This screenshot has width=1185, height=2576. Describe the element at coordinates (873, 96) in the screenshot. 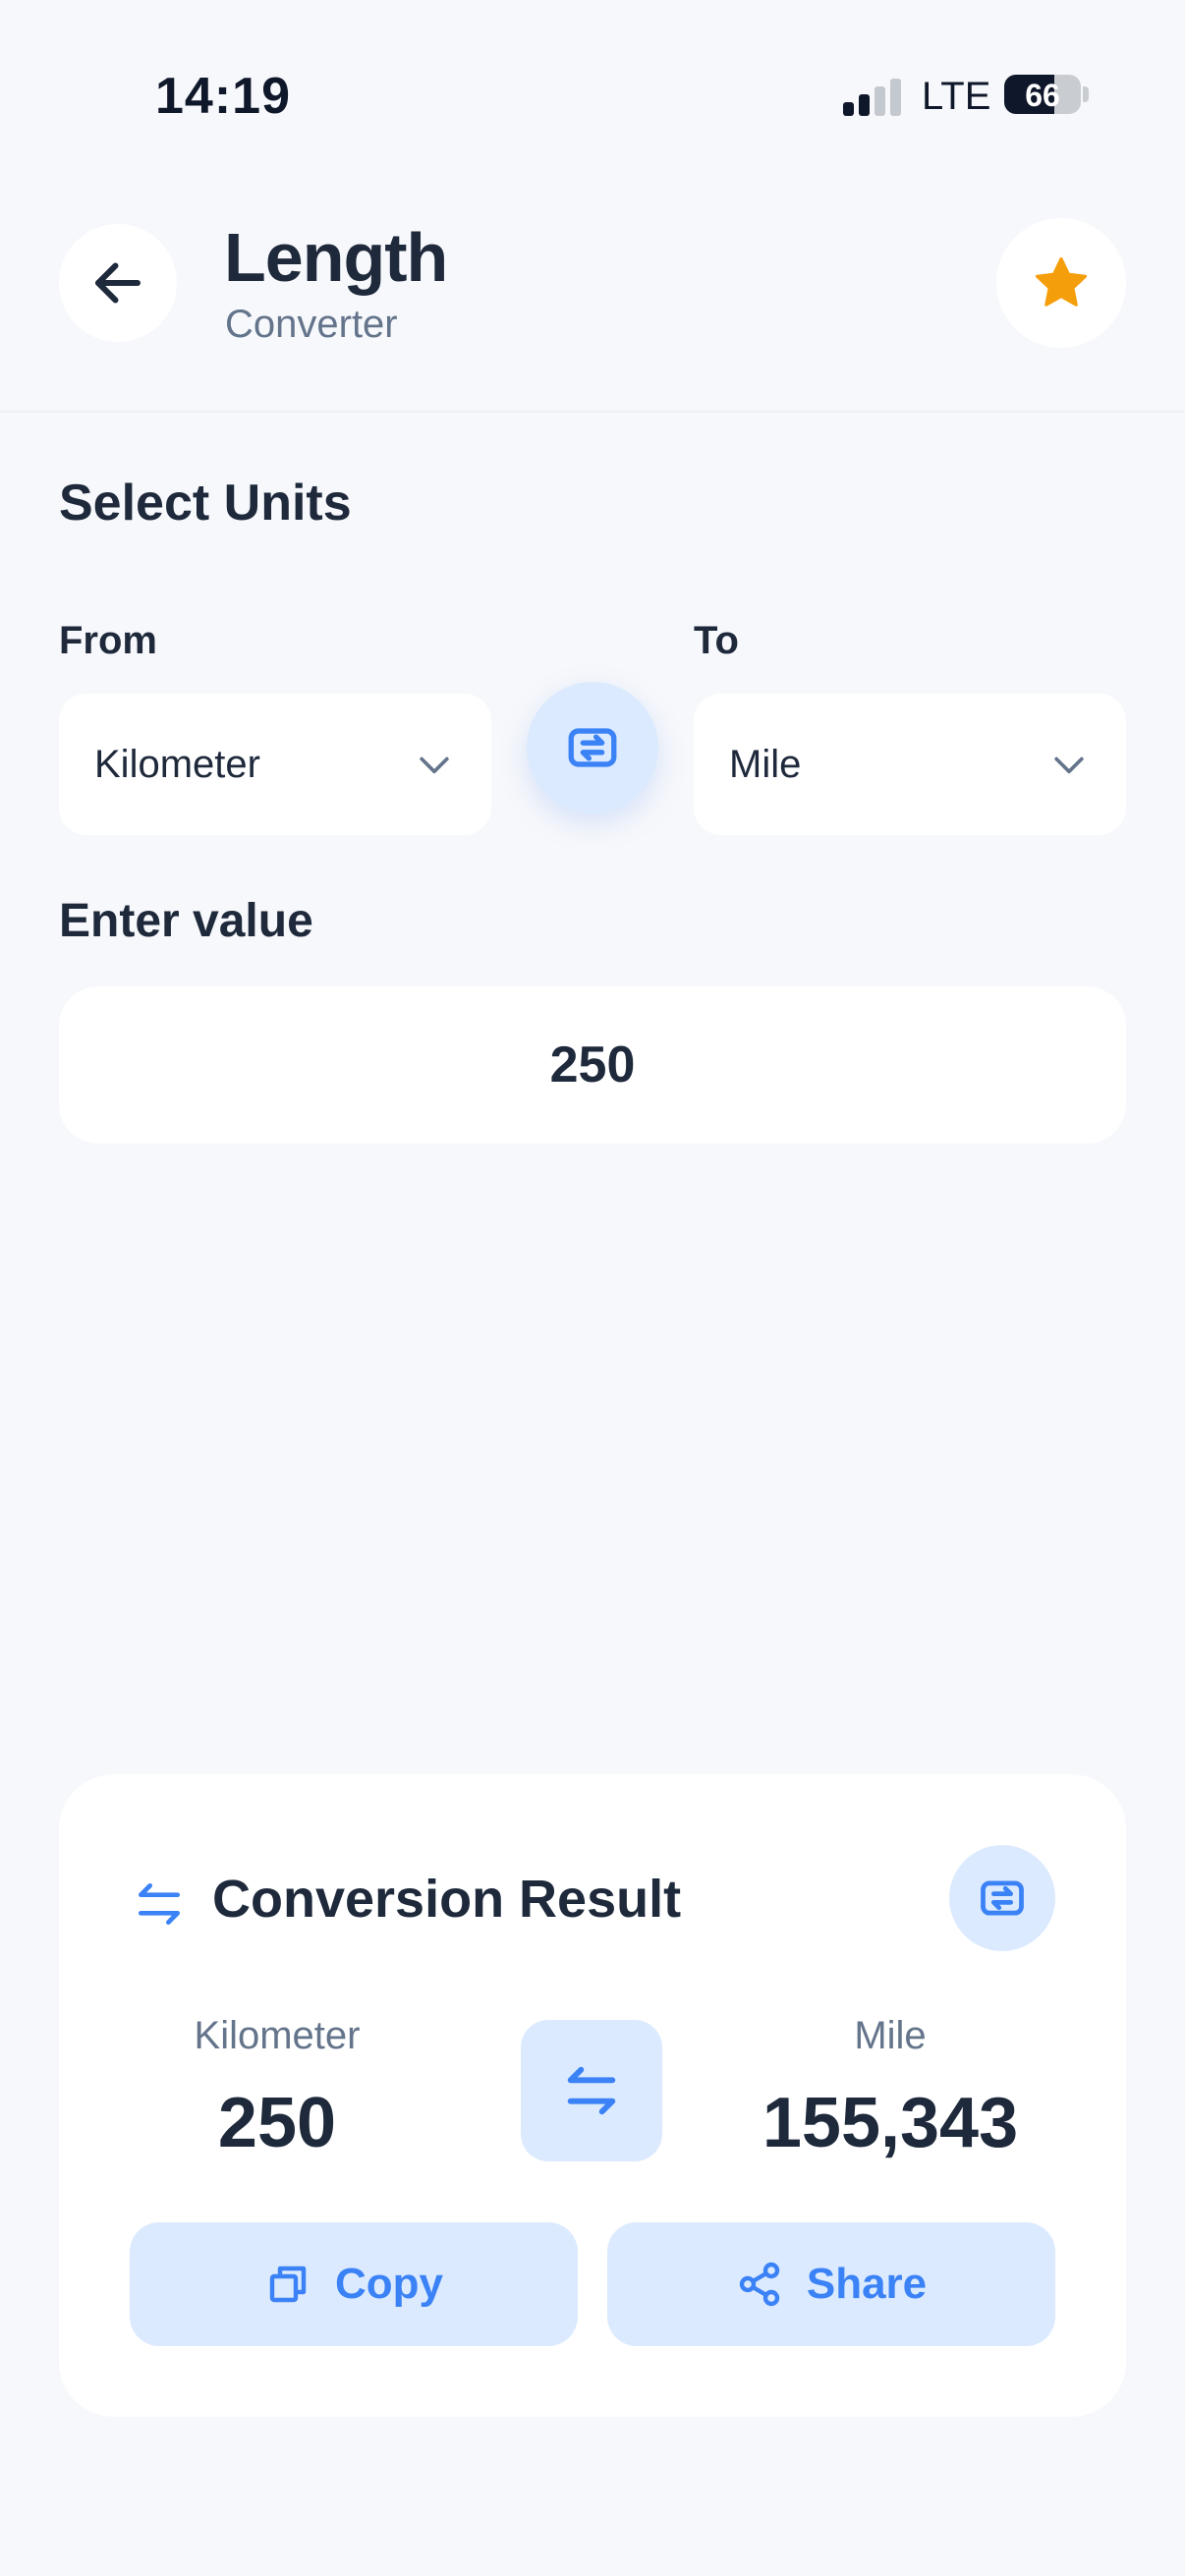

I see `signal-icon` at that location.